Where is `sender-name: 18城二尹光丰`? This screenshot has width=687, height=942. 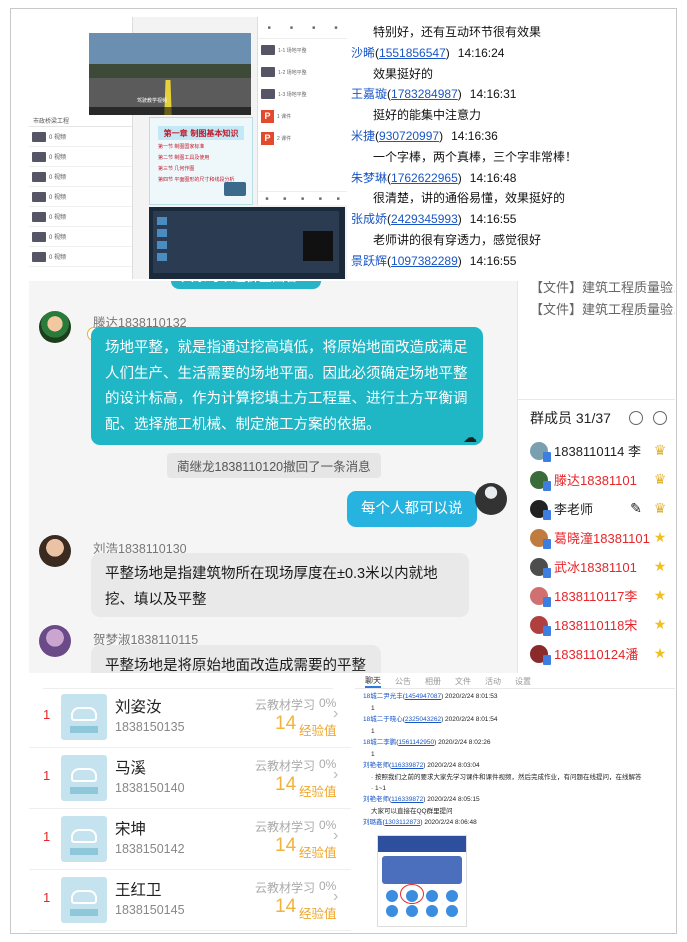 sender-name: 18城二尹光丰 is located at coordinates (383, 696).